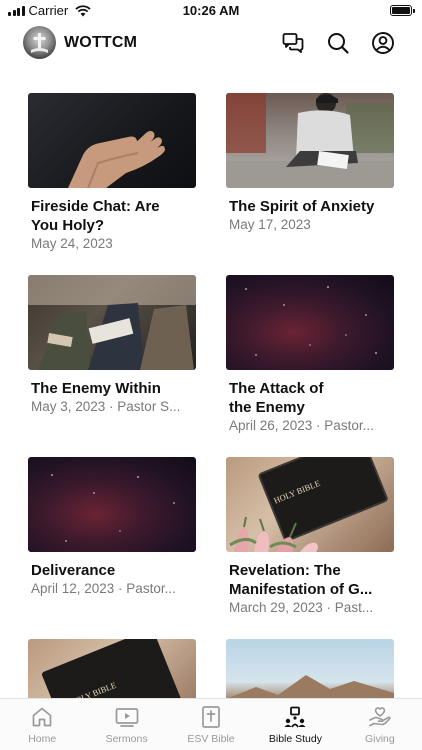  Describe the element at coordinates (39, 42) in the screenshot. I see `church-logo-avatar` at that location.